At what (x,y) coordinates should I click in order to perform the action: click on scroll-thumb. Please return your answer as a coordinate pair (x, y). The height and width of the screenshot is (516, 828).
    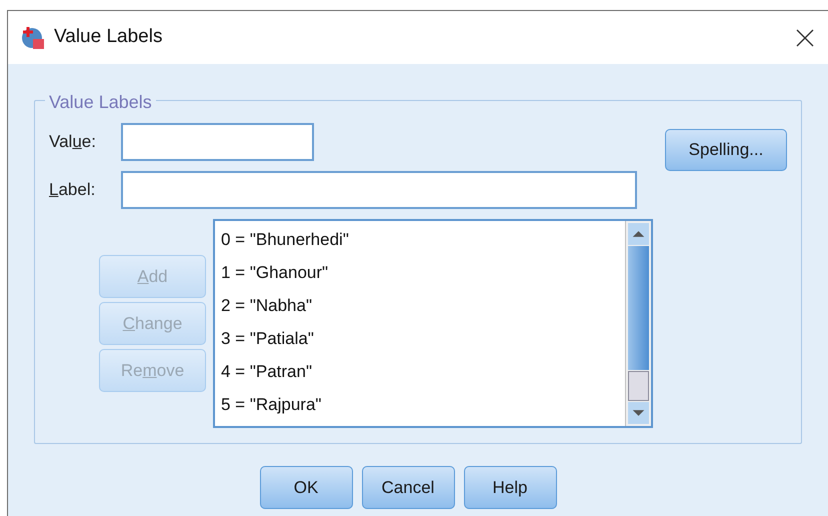
    Looking at the image, I should click on (638, 386).